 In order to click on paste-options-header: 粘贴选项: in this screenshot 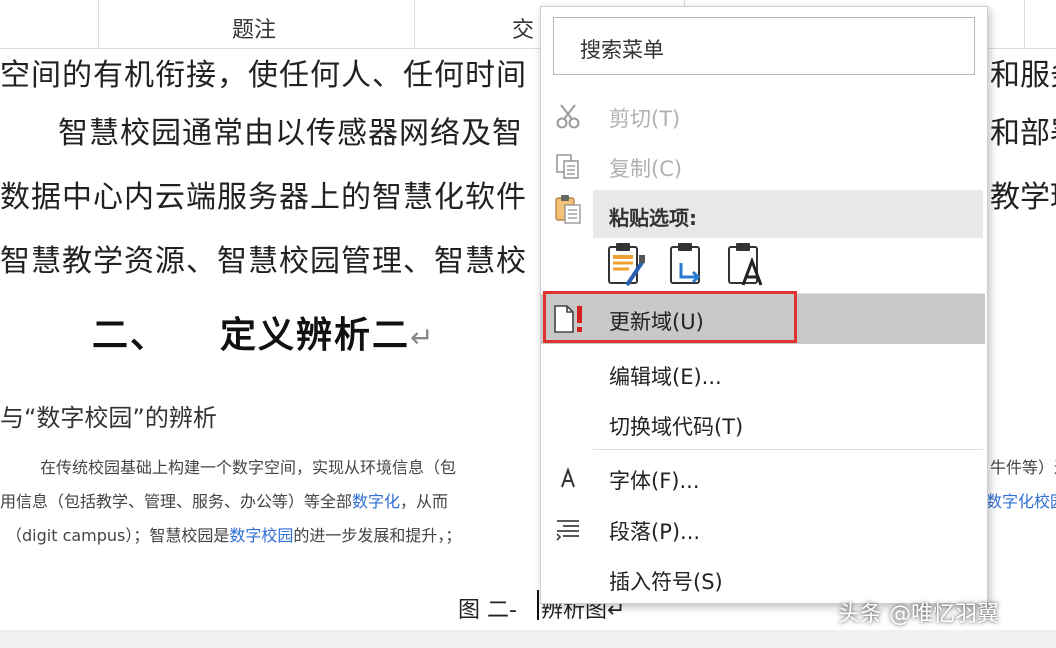, I will do `click(788, 214)`.